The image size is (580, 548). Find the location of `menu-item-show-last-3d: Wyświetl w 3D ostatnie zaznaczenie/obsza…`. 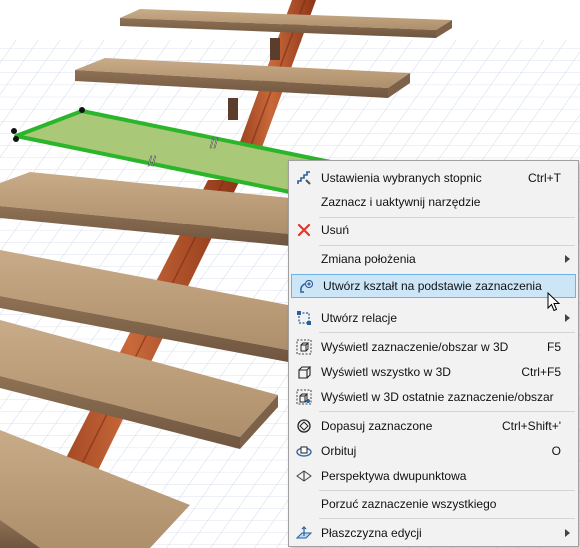

menu-item-show-last-3d: Wyświetl w 3D ostatnie zaznaczenie/obsza… is located at coordinates (433, 397).